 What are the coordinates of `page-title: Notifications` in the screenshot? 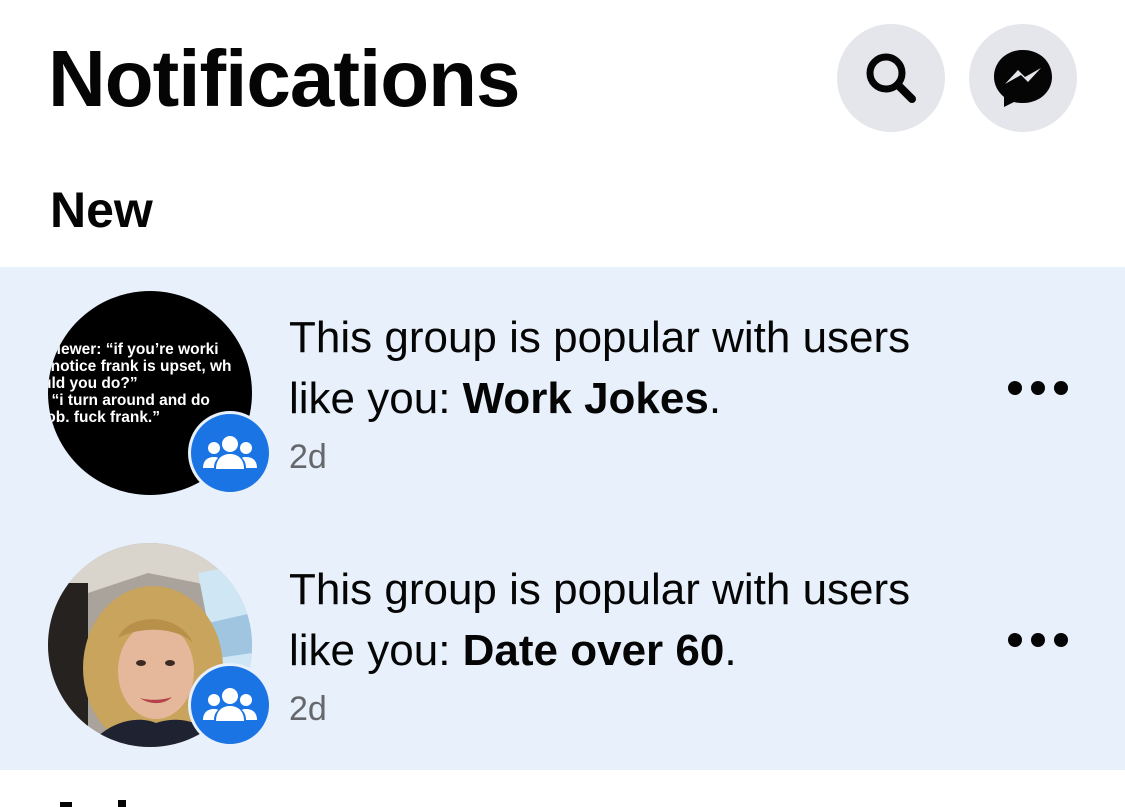 It's located at (284, 78).